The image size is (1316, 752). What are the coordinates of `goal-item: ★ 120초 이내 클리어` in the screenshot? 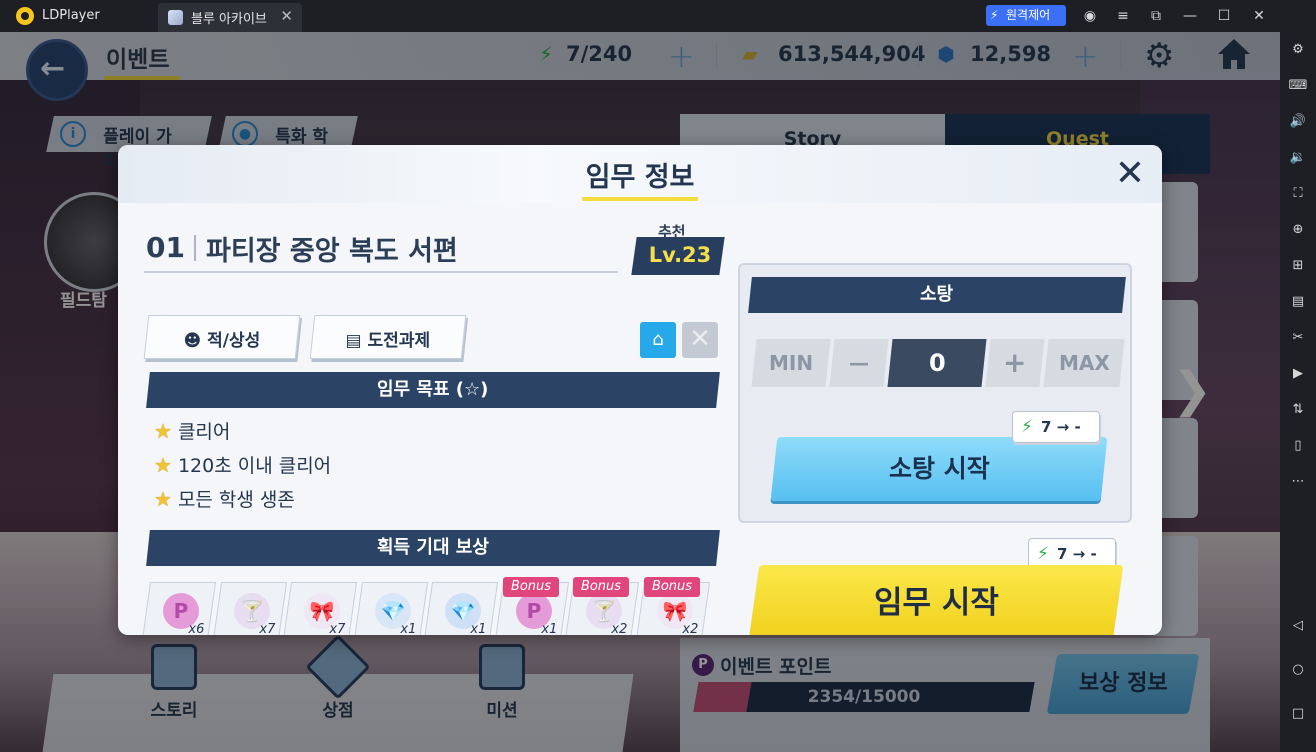 It's located at (242, 464).